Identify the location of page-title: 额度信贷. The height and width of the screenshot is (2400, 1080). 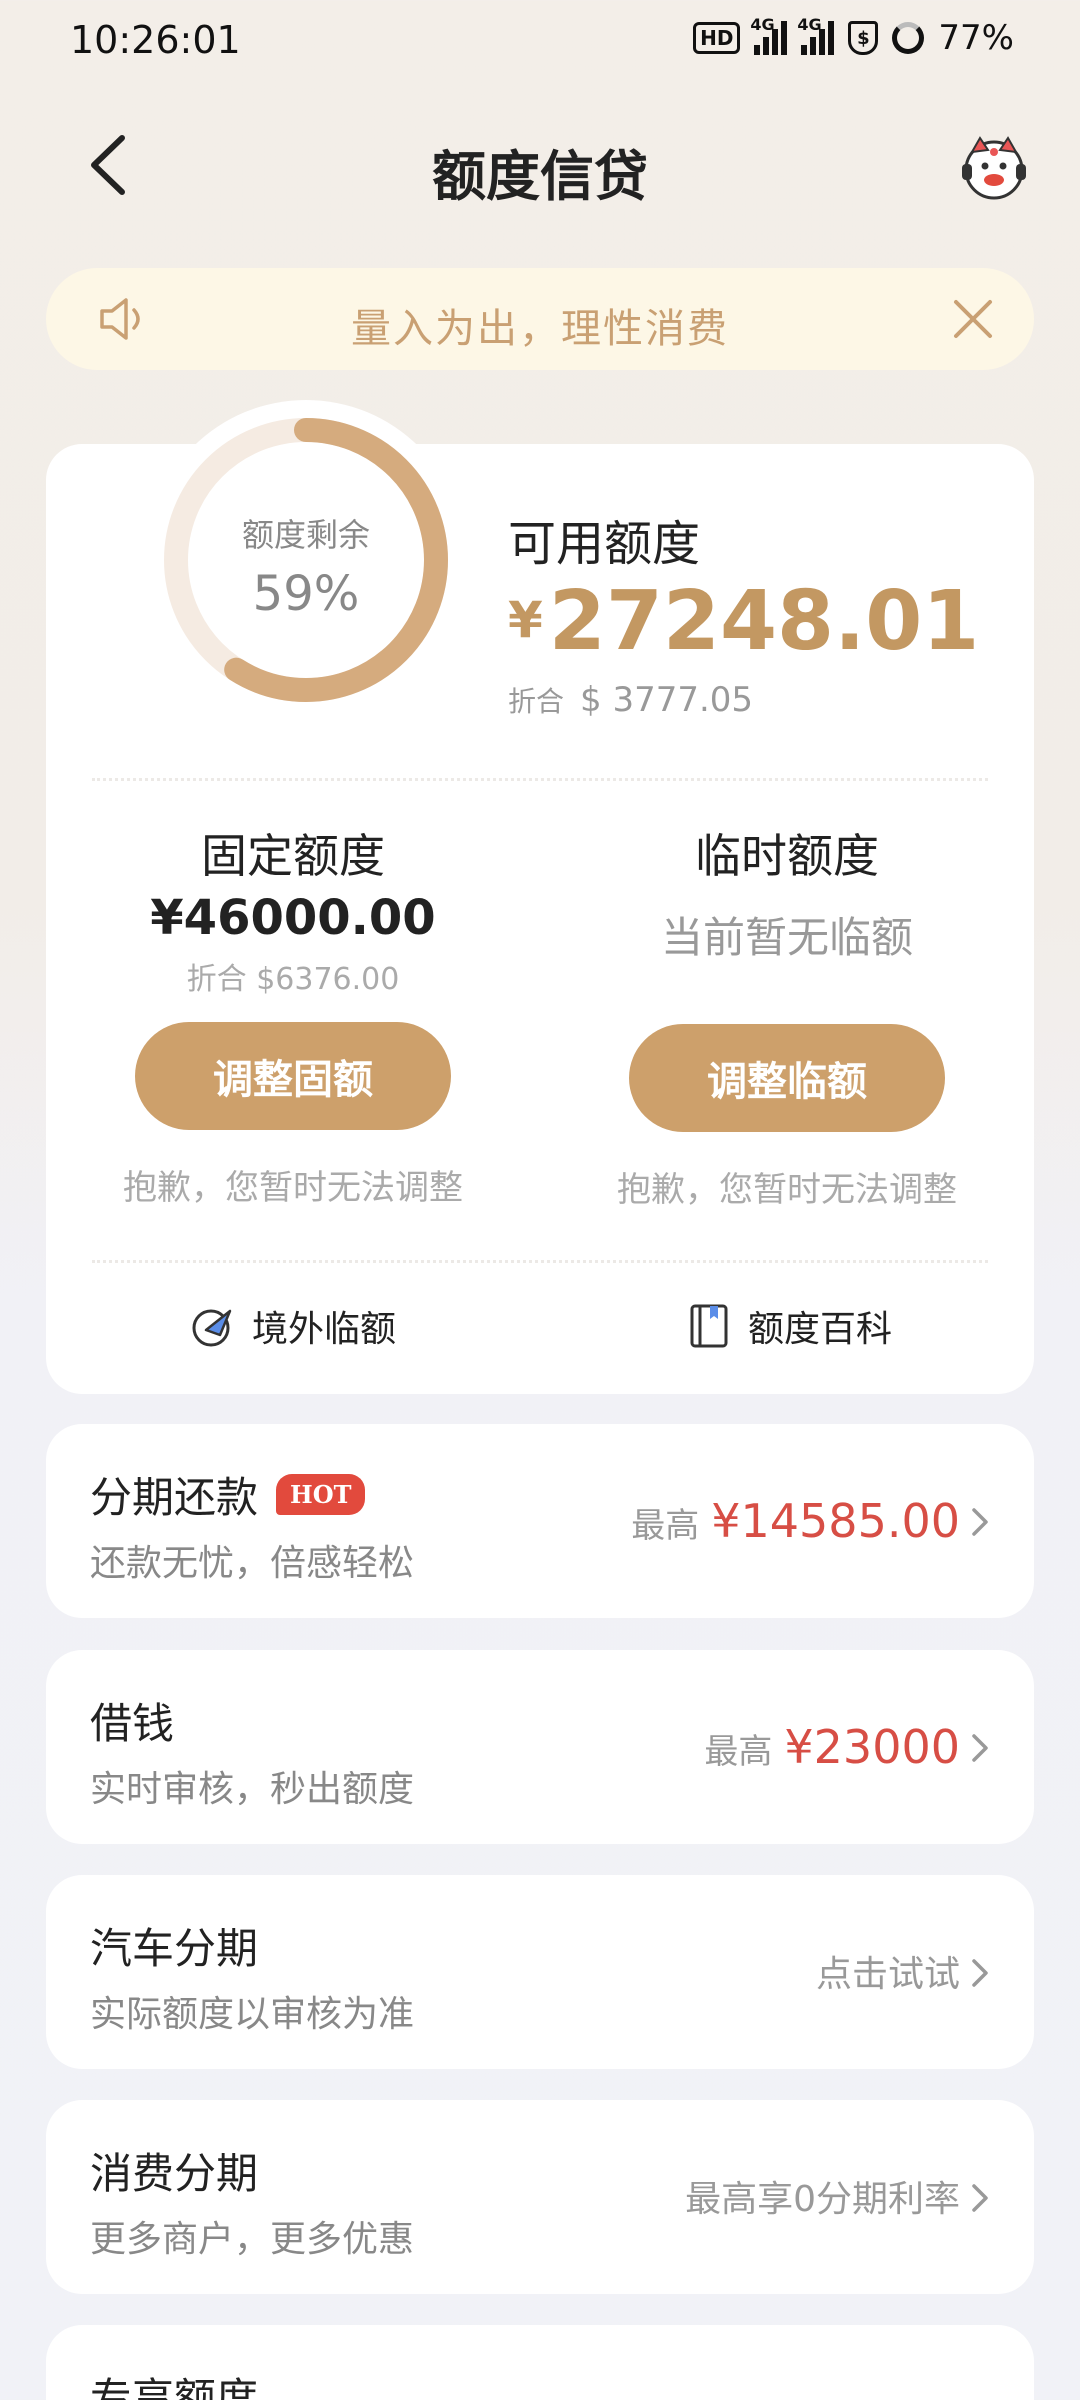
(540, 176).